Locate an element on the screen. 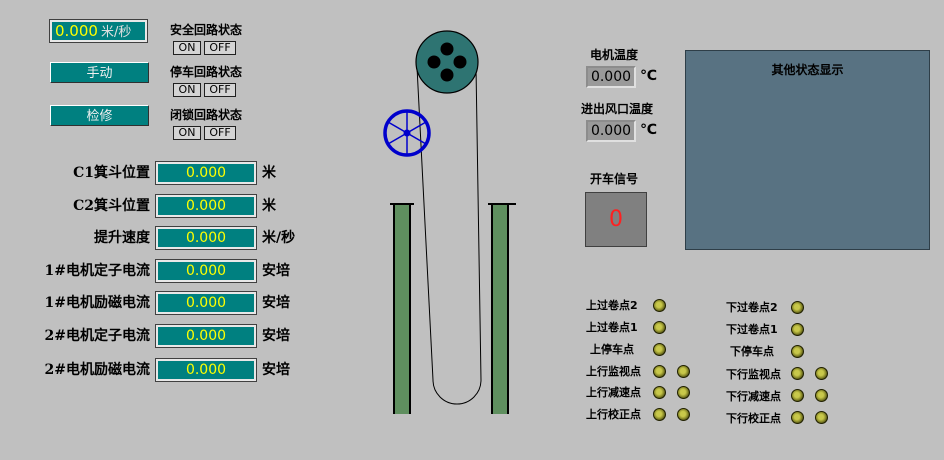 Image resolution: width=944 pixels, height=460 pixels. point-label: 上过卷点1 is located at coordinates (612, 327).